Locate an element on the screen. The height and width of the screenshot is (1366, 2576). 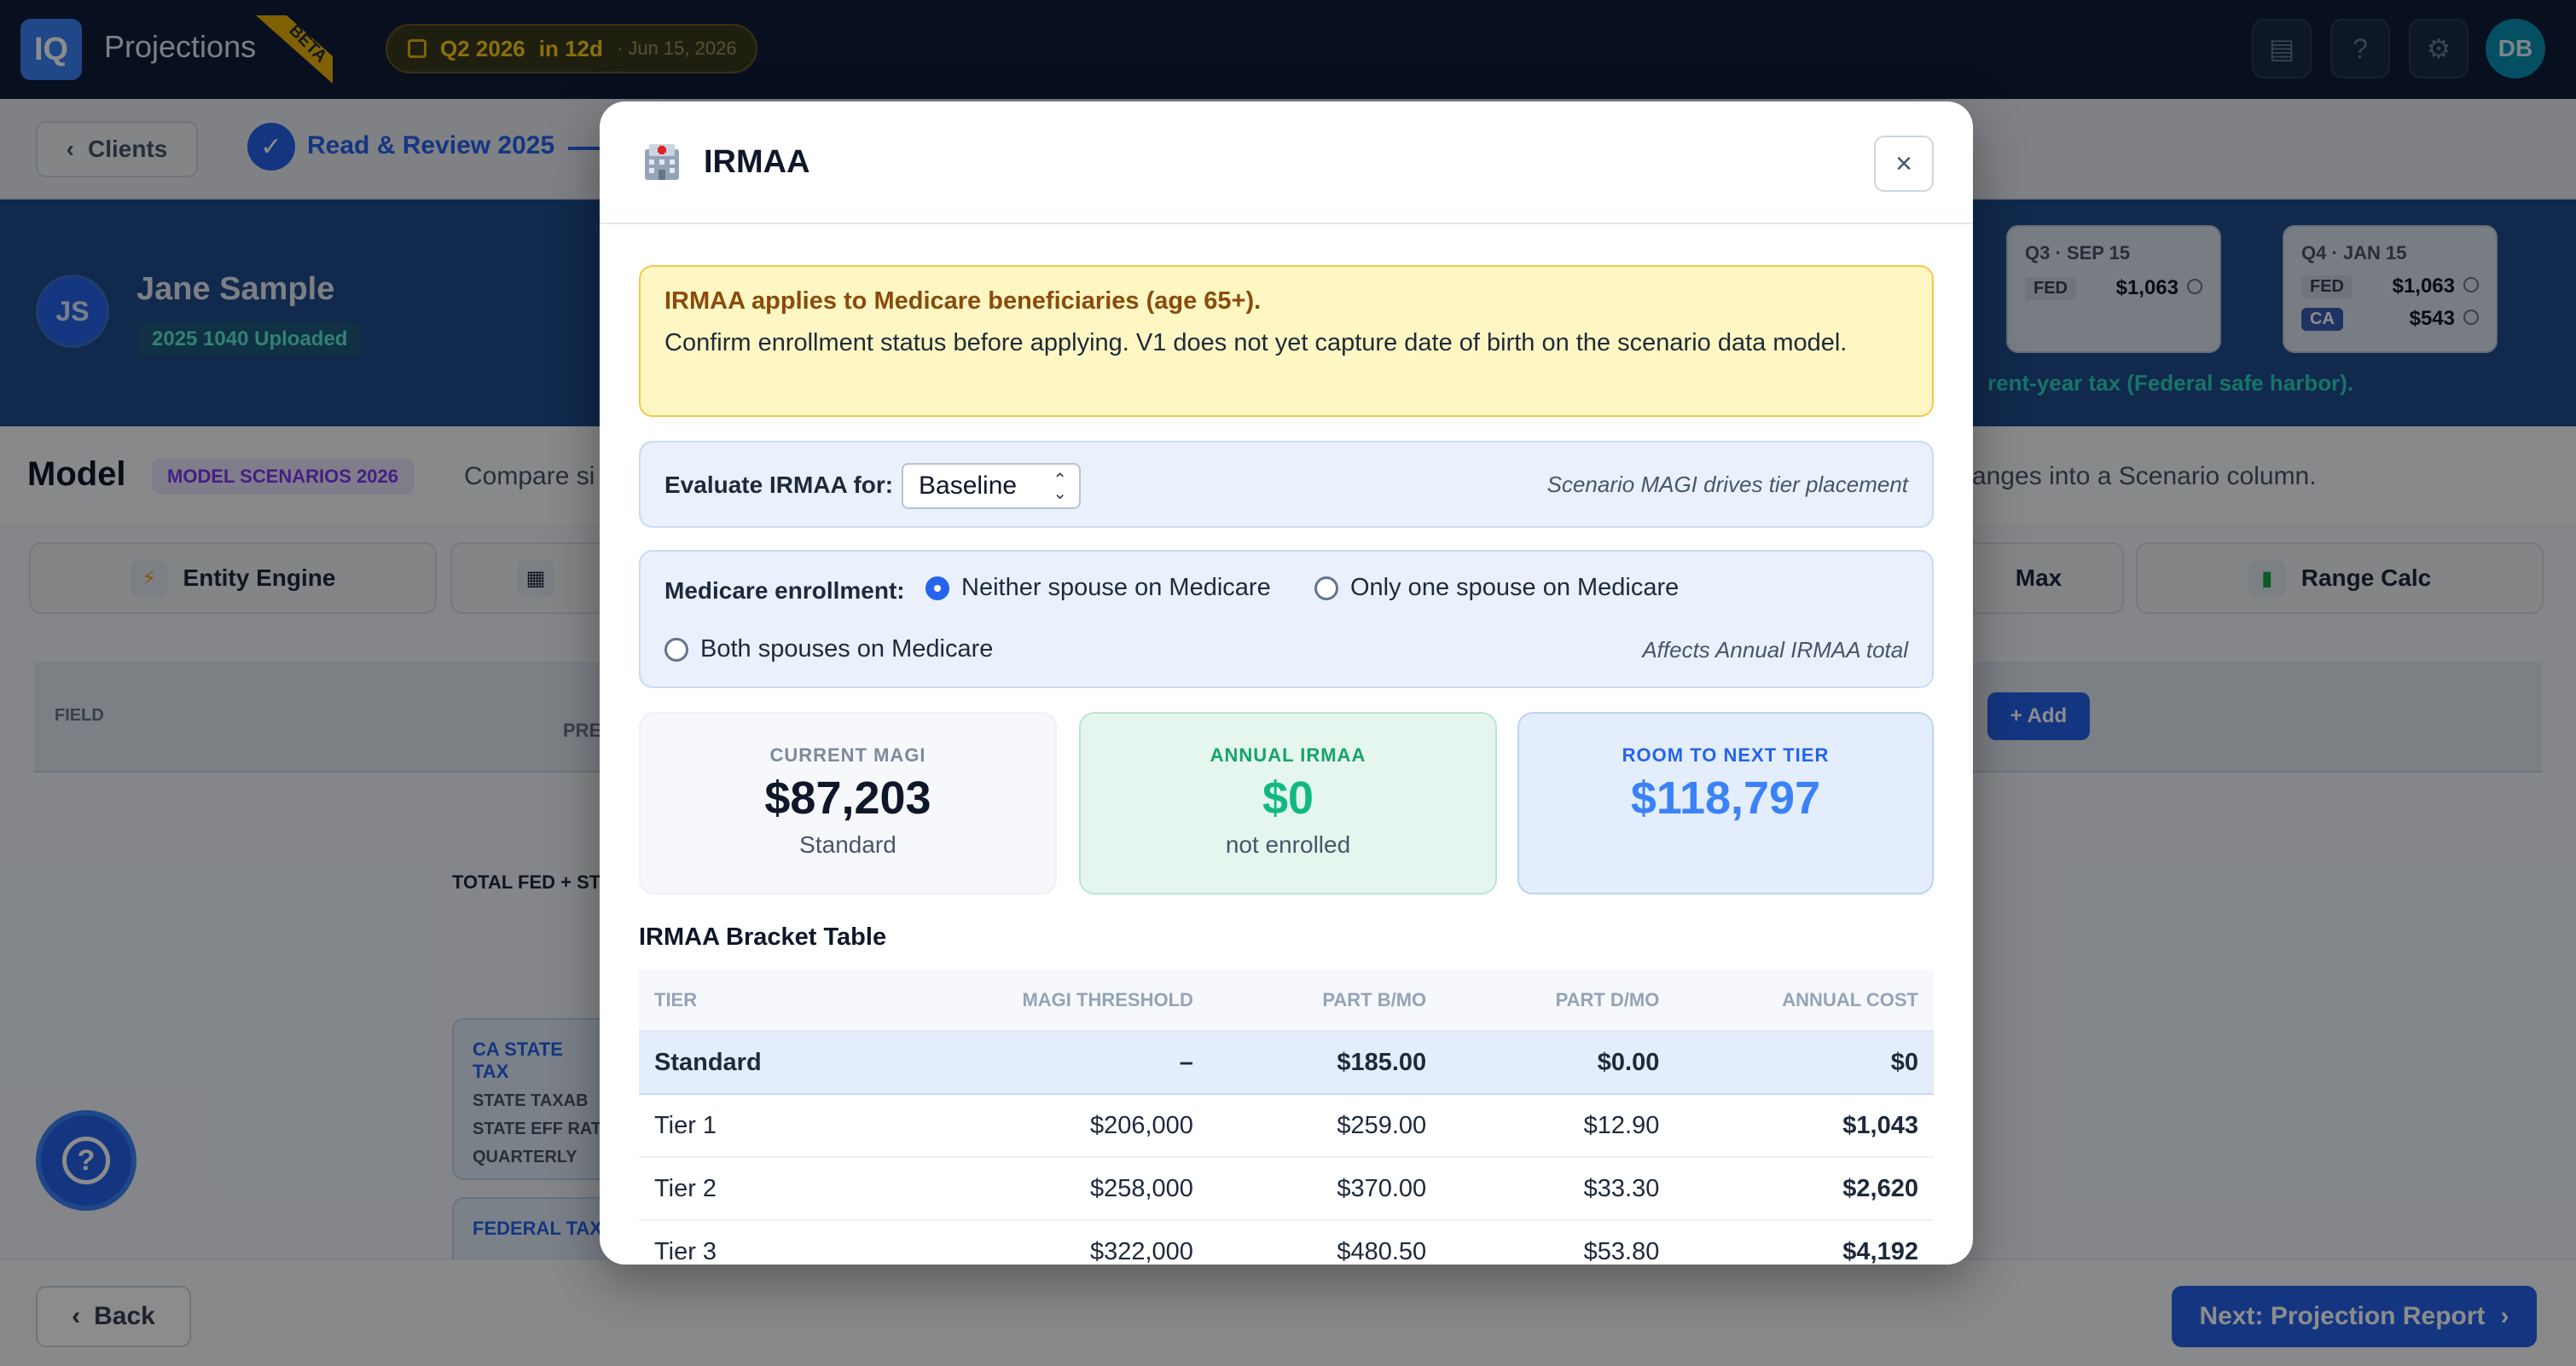
annual-irmaa-card: ANNUAL IRMAA $0 not enrolled is located at coordinates (1288, 803).